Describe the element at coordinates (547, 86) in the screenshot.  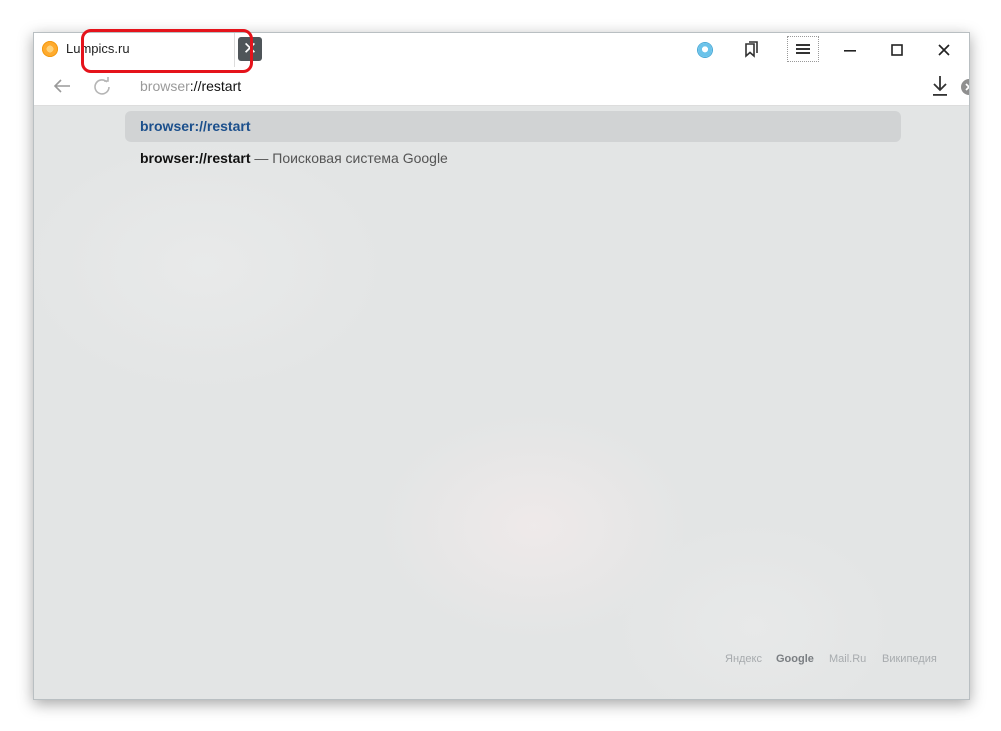
I see `address-bar: browser://restart` at that location.